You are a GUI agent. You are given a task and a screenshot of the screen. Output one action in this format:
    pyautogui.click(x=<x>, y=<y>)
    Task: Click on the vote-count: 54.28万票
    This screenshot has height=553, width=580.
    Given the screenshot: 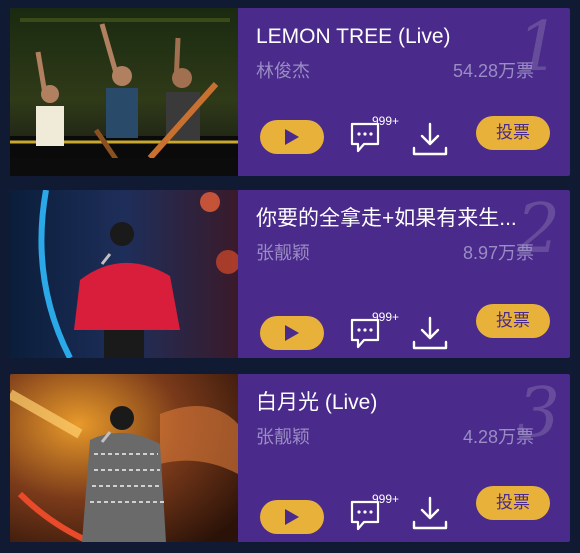 What is the action you would take?
    pyautogui.click(x=493, y=71)
    